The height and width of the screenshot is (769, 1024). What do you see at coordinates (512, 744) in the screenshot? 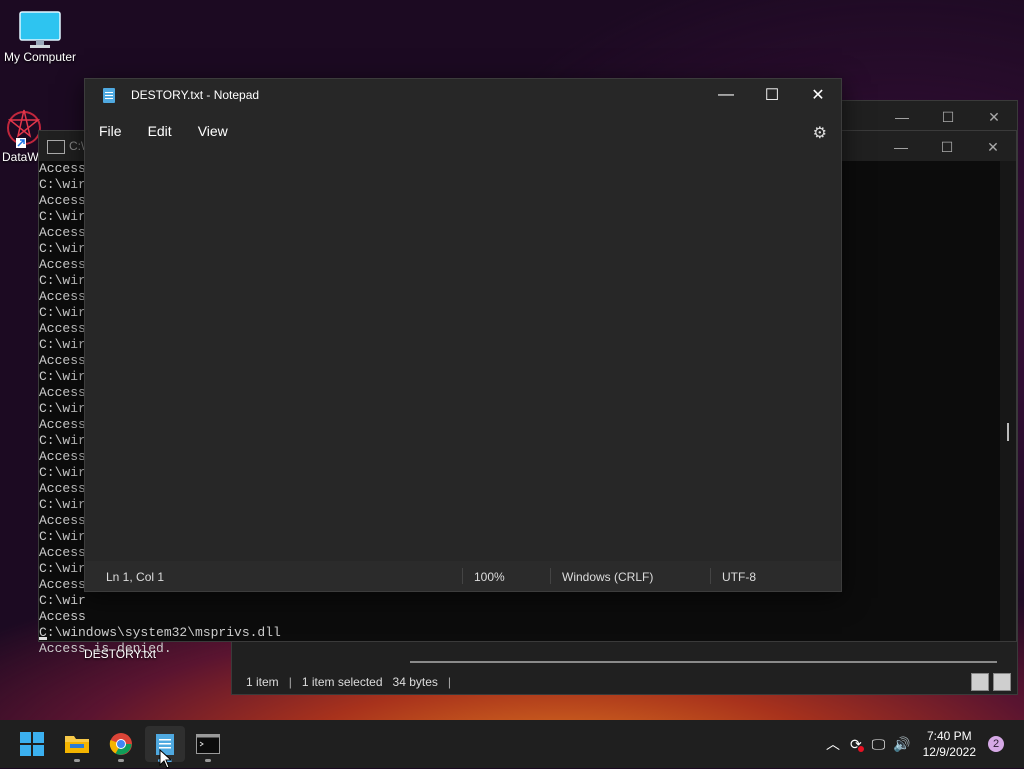
I see `taskbar: ︿ ⟳ 🖵 🔊 7:40 PM 12/9/2022 2` at bounding box center [512, 744].